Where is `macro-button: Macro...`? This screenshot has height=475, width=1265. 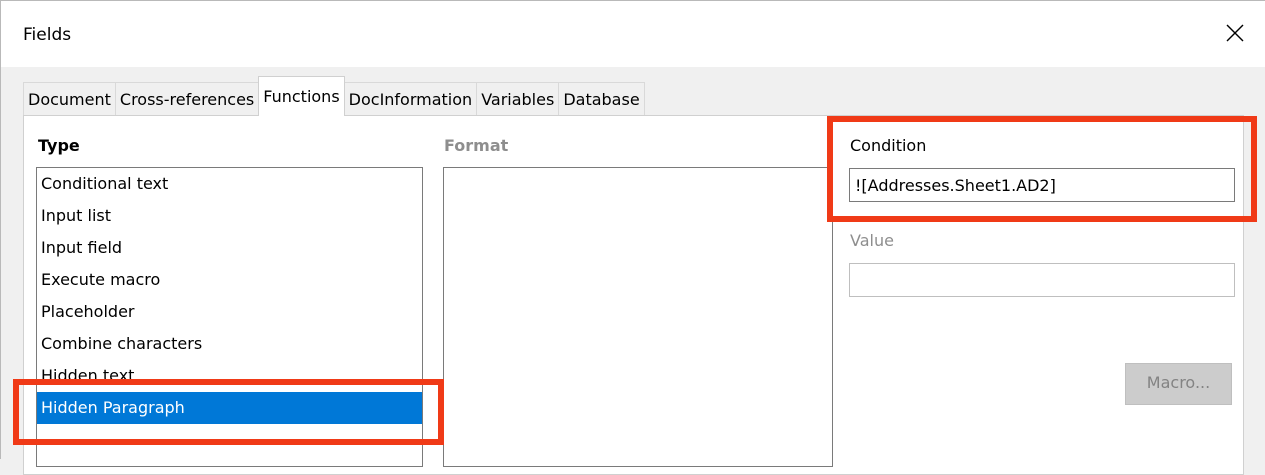 macro-button: Macro... is located at coordinates (1178, 384).